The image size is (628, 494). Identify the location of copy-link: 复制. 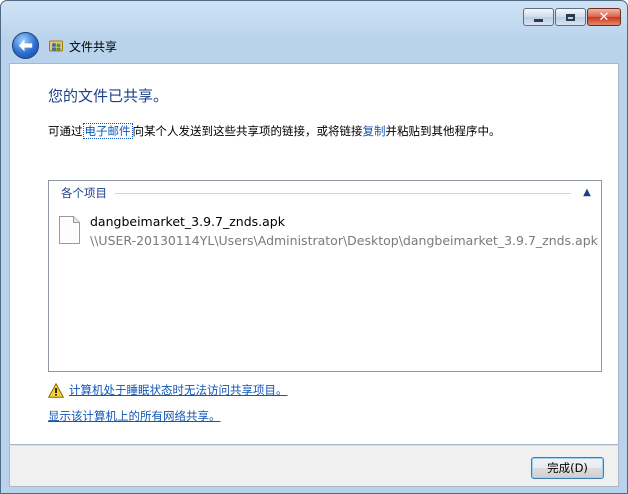
(374, 131).